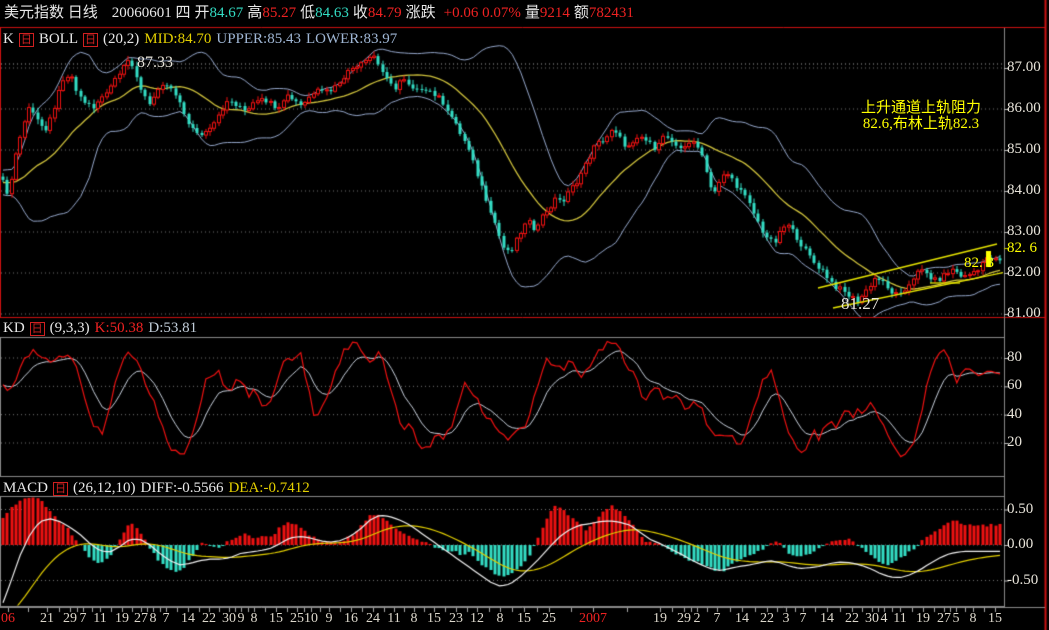  What do you see at coordinates (269, 488) in the screenshot?
I see `macd-label-segment: DEA:-0.7412` at bounding box center [269, 488].